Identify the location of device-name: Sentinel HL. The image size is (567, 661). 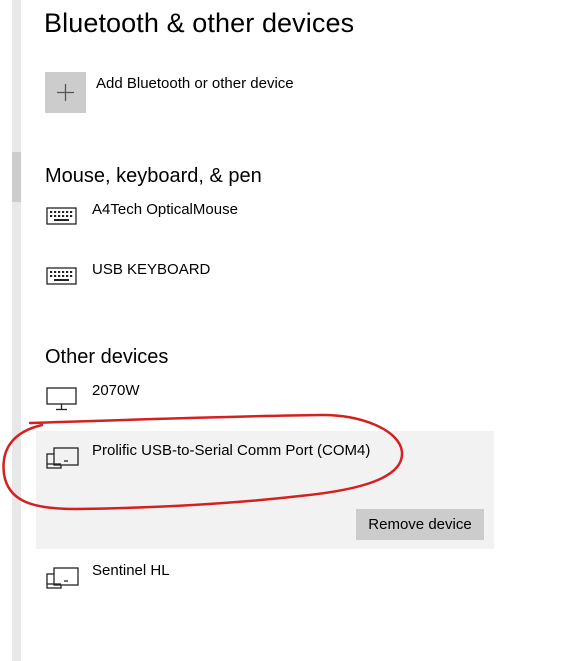
(131, 570).